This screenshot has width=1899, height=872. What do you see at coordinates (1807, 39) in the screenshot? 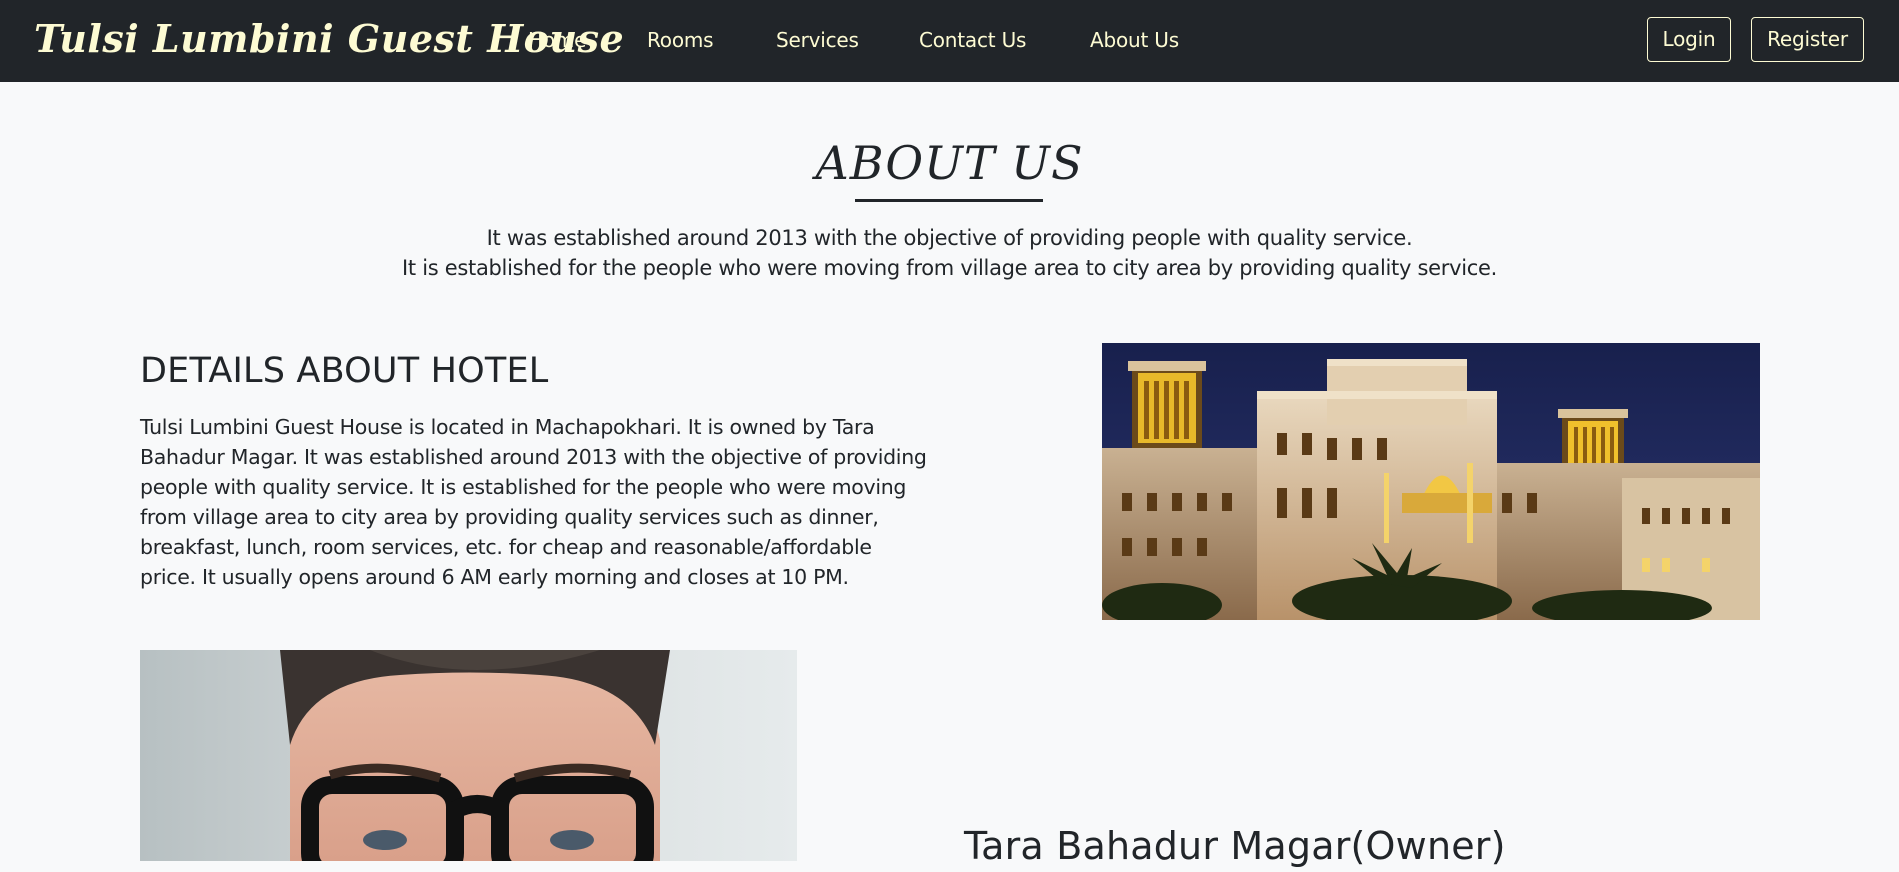
I see `register-button: Register` at bounding box center [1807, 39].